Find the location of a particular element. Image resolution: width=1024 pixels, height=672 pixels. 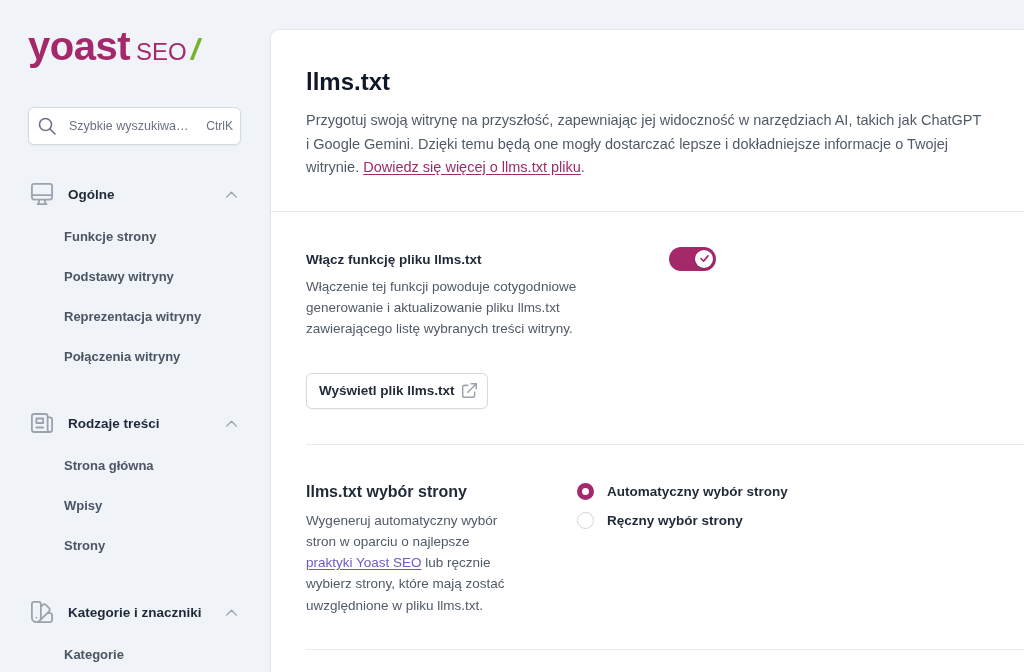

logo-product-name: SEO is located at coordinates (161, 52).